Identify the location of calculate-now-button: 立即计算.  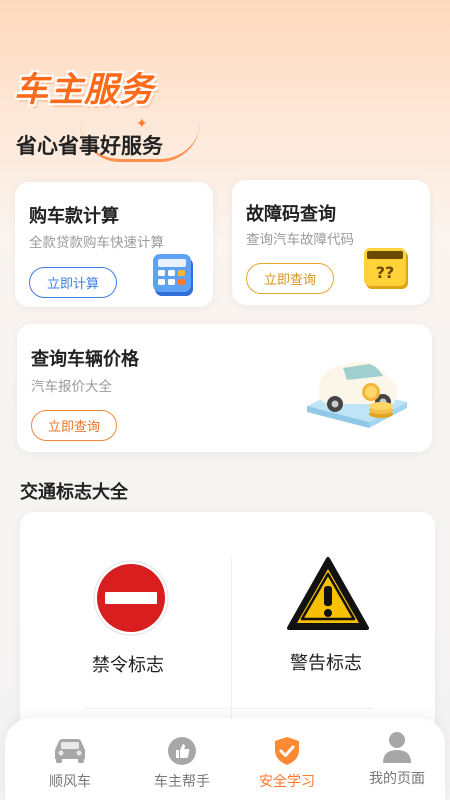
(73, 282).